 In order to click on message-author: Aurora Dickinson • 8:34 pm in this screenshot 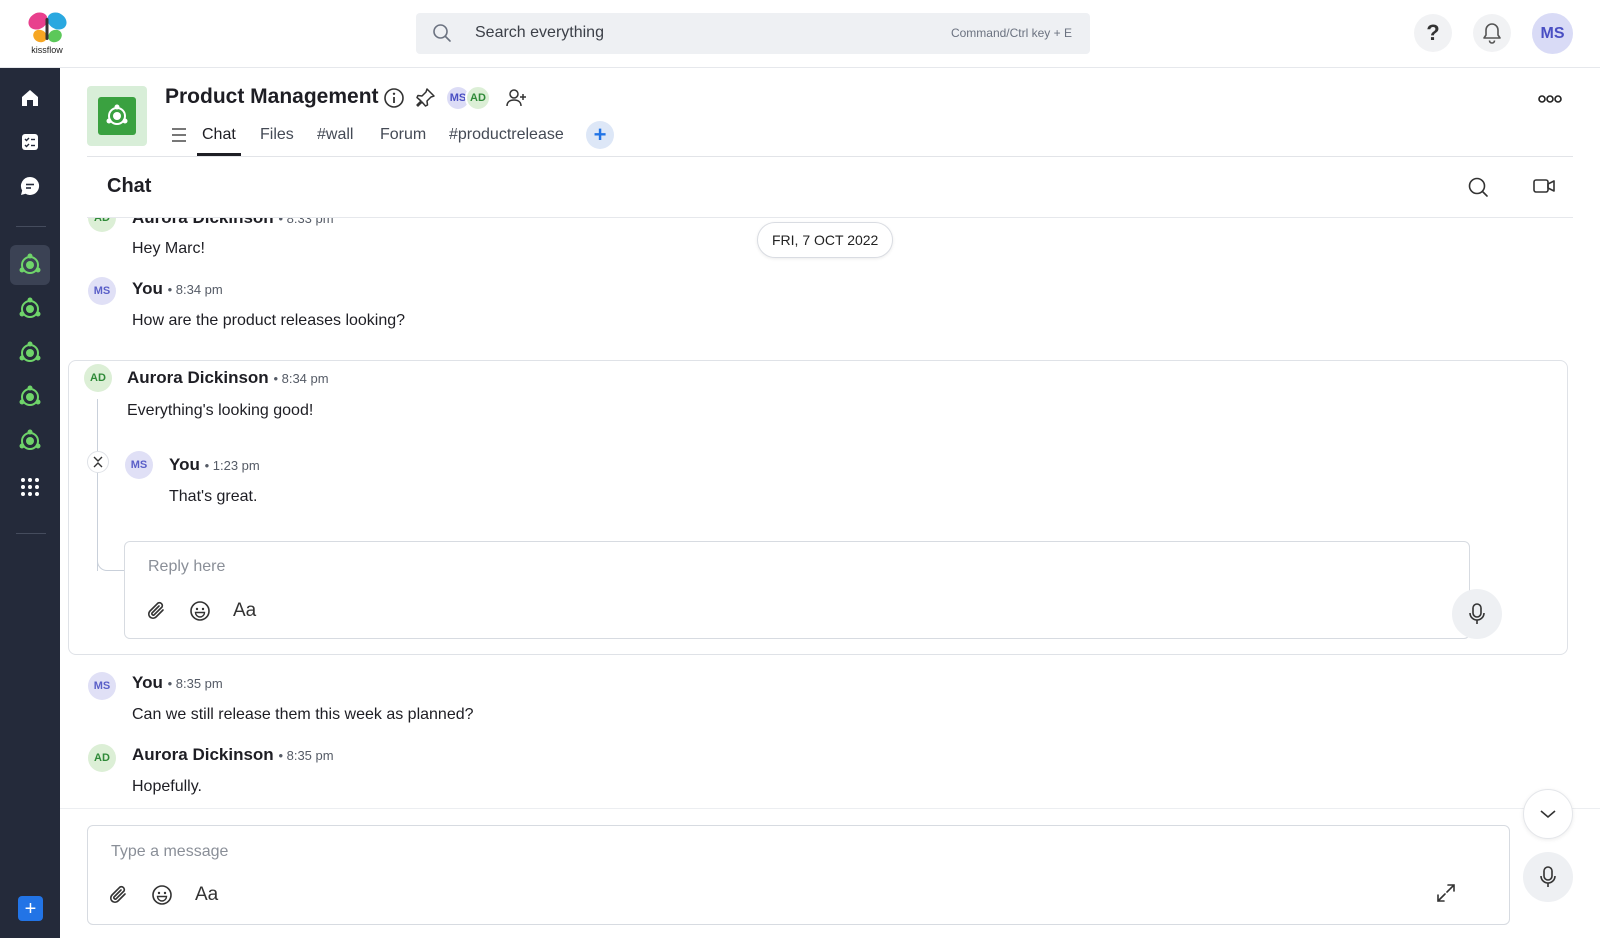, I will do `click(228, 378)`.